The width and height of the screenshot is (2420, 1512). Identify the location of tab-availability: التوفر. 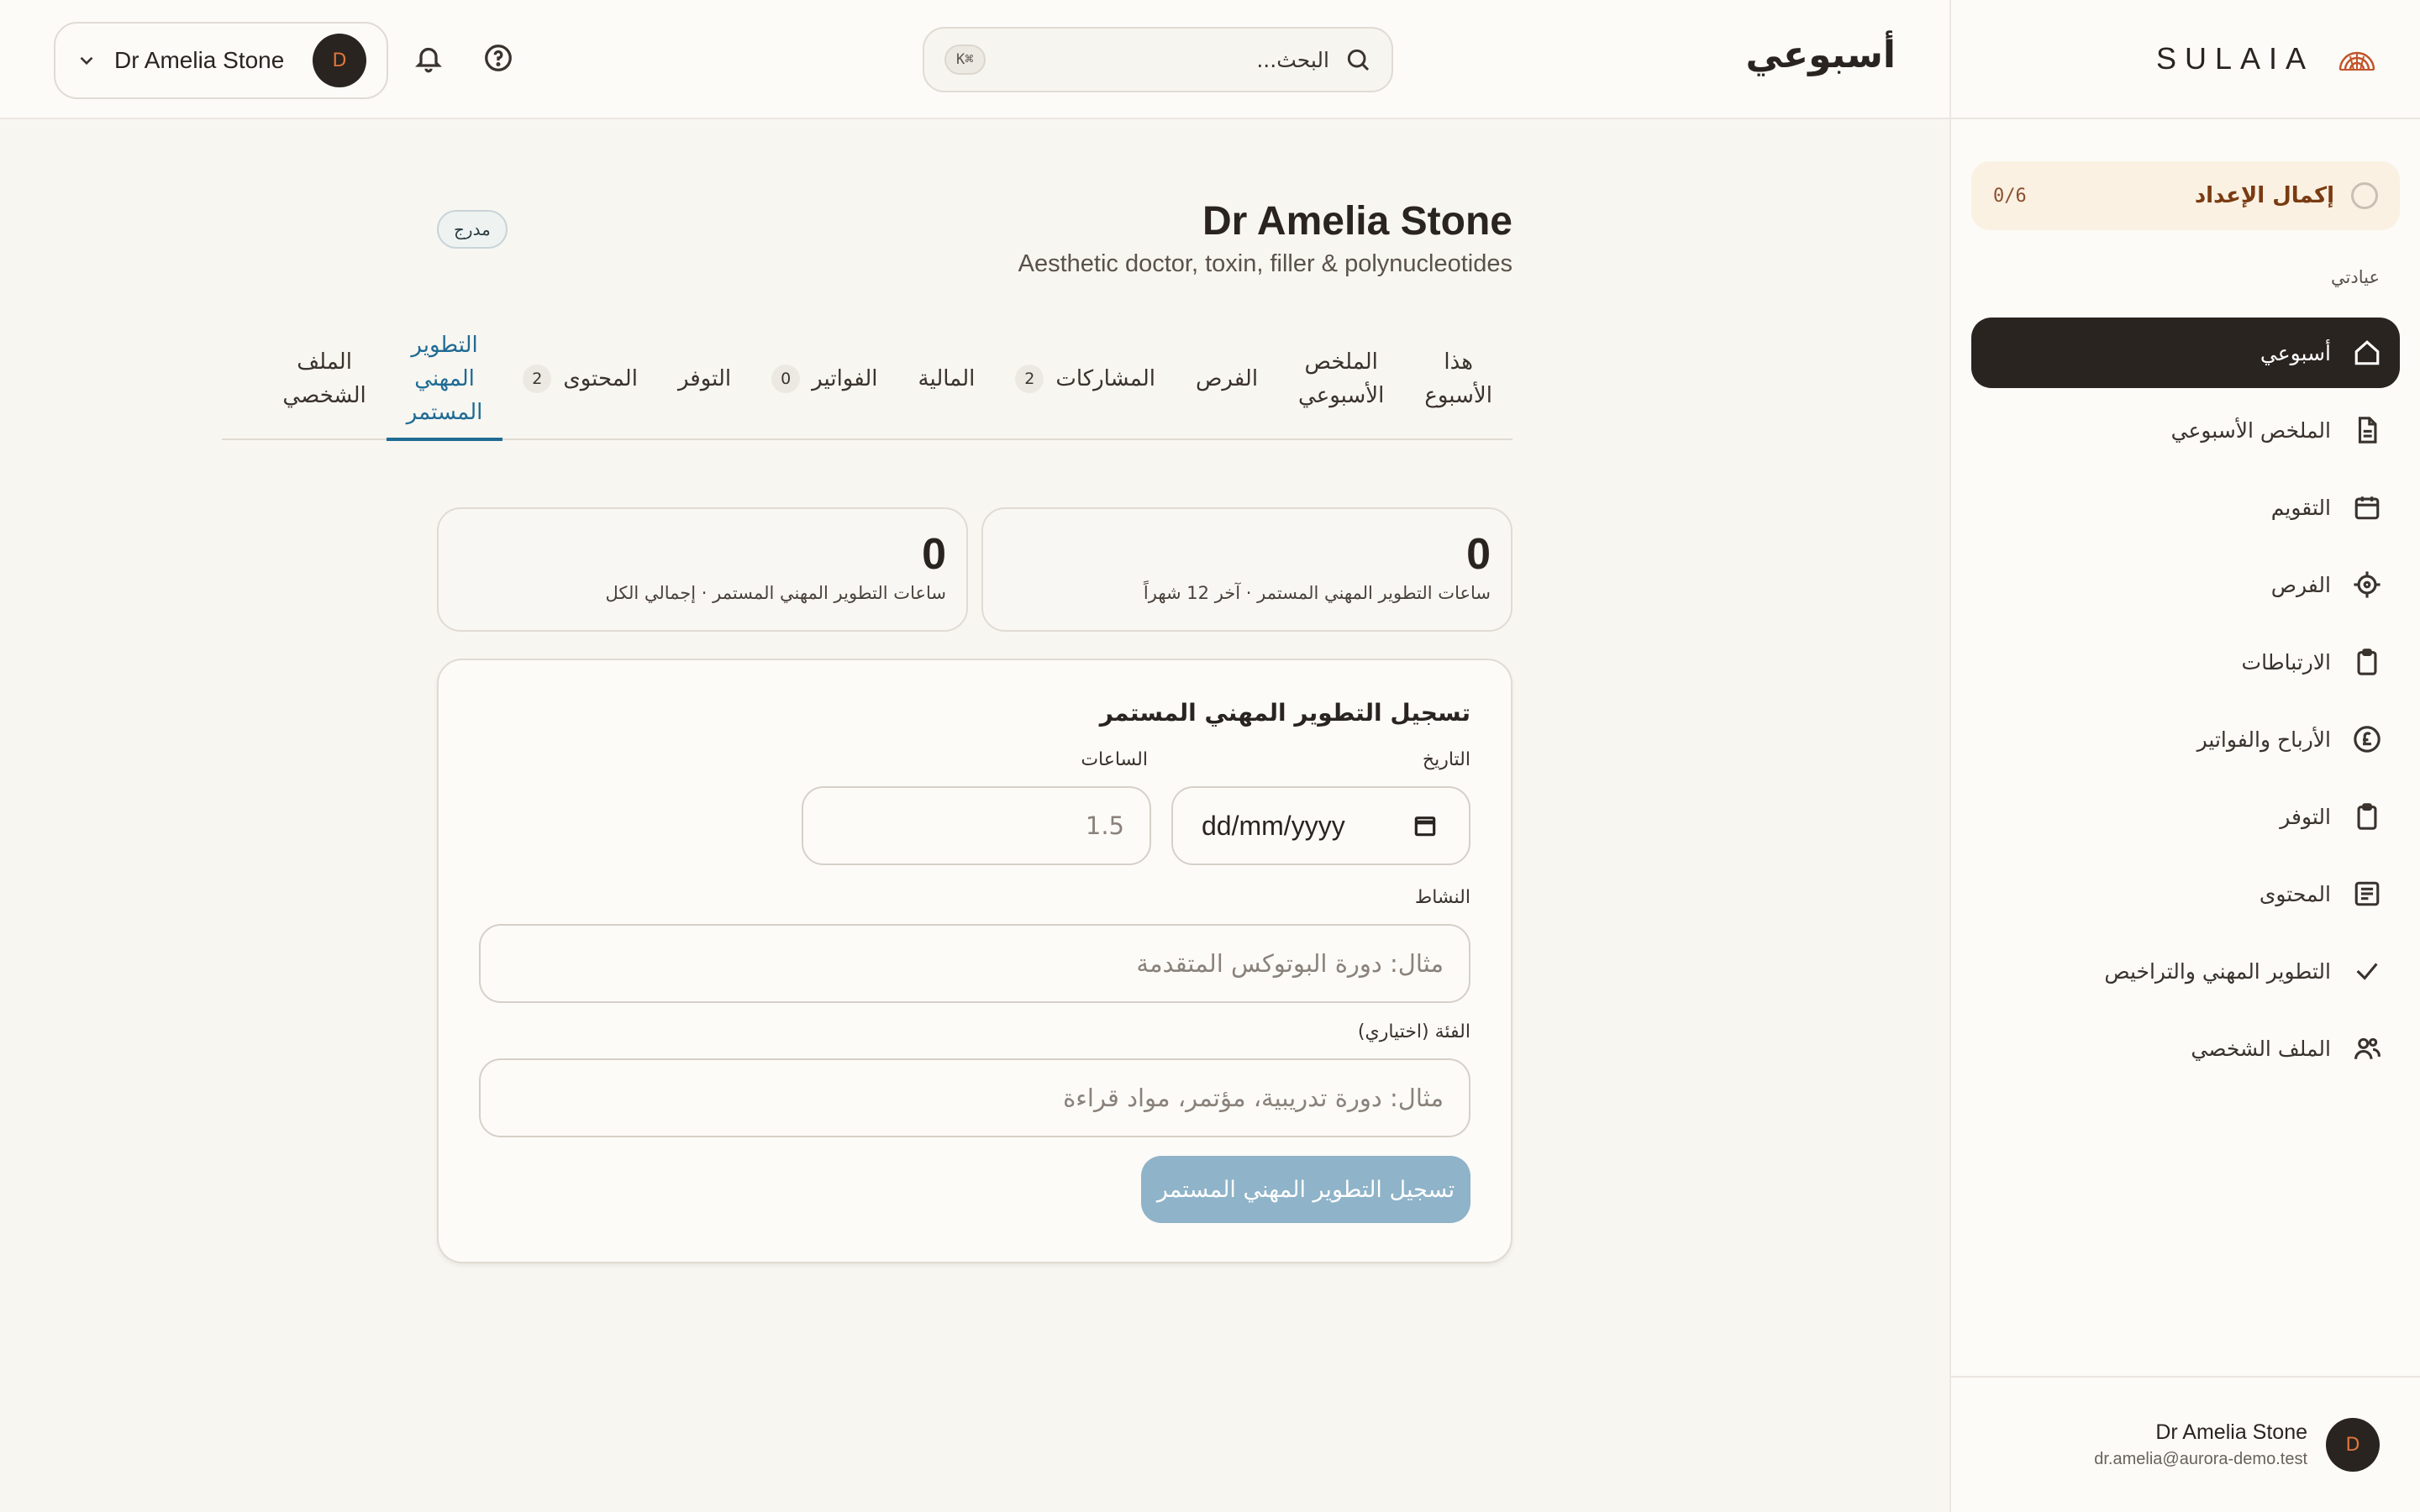
(704, 378).